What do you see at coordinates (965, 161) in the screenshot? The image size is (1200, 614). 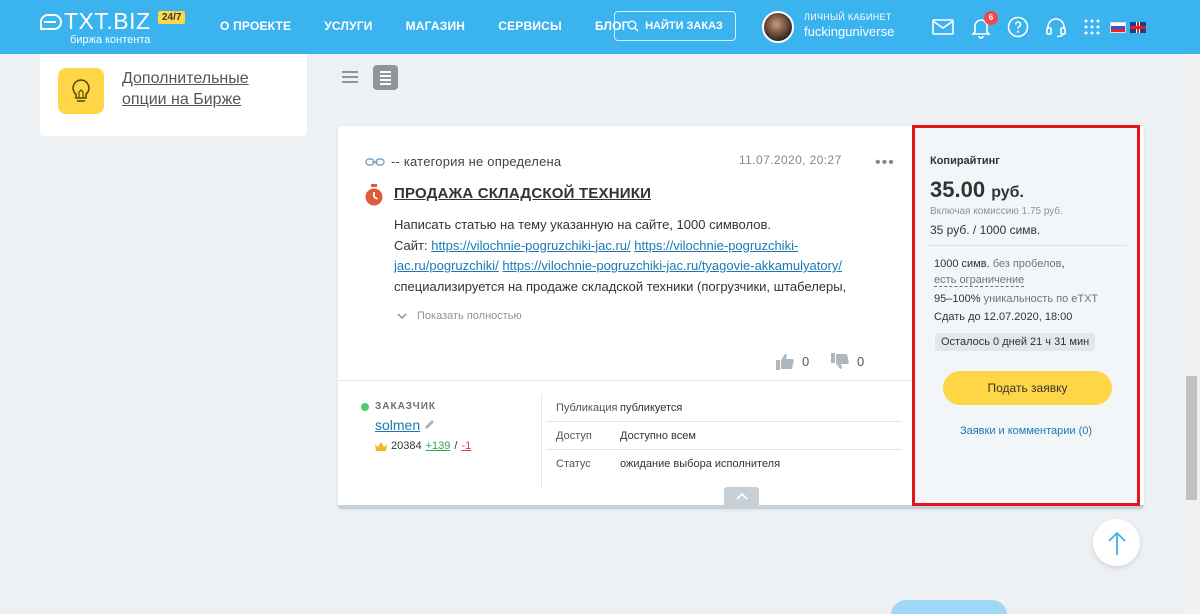 I see `task-type: Копирайтинг` at bounding box center [965, 161].